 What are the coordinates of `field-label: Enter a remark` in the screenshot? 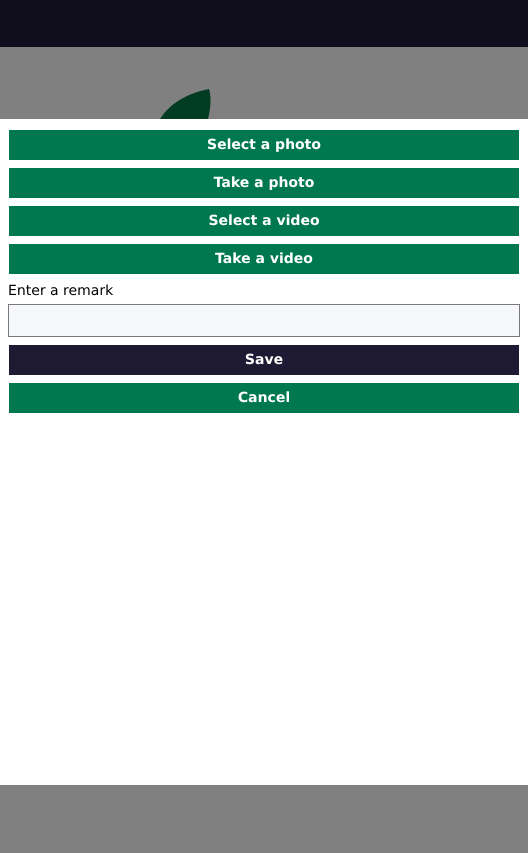 It's located at (61, 291).